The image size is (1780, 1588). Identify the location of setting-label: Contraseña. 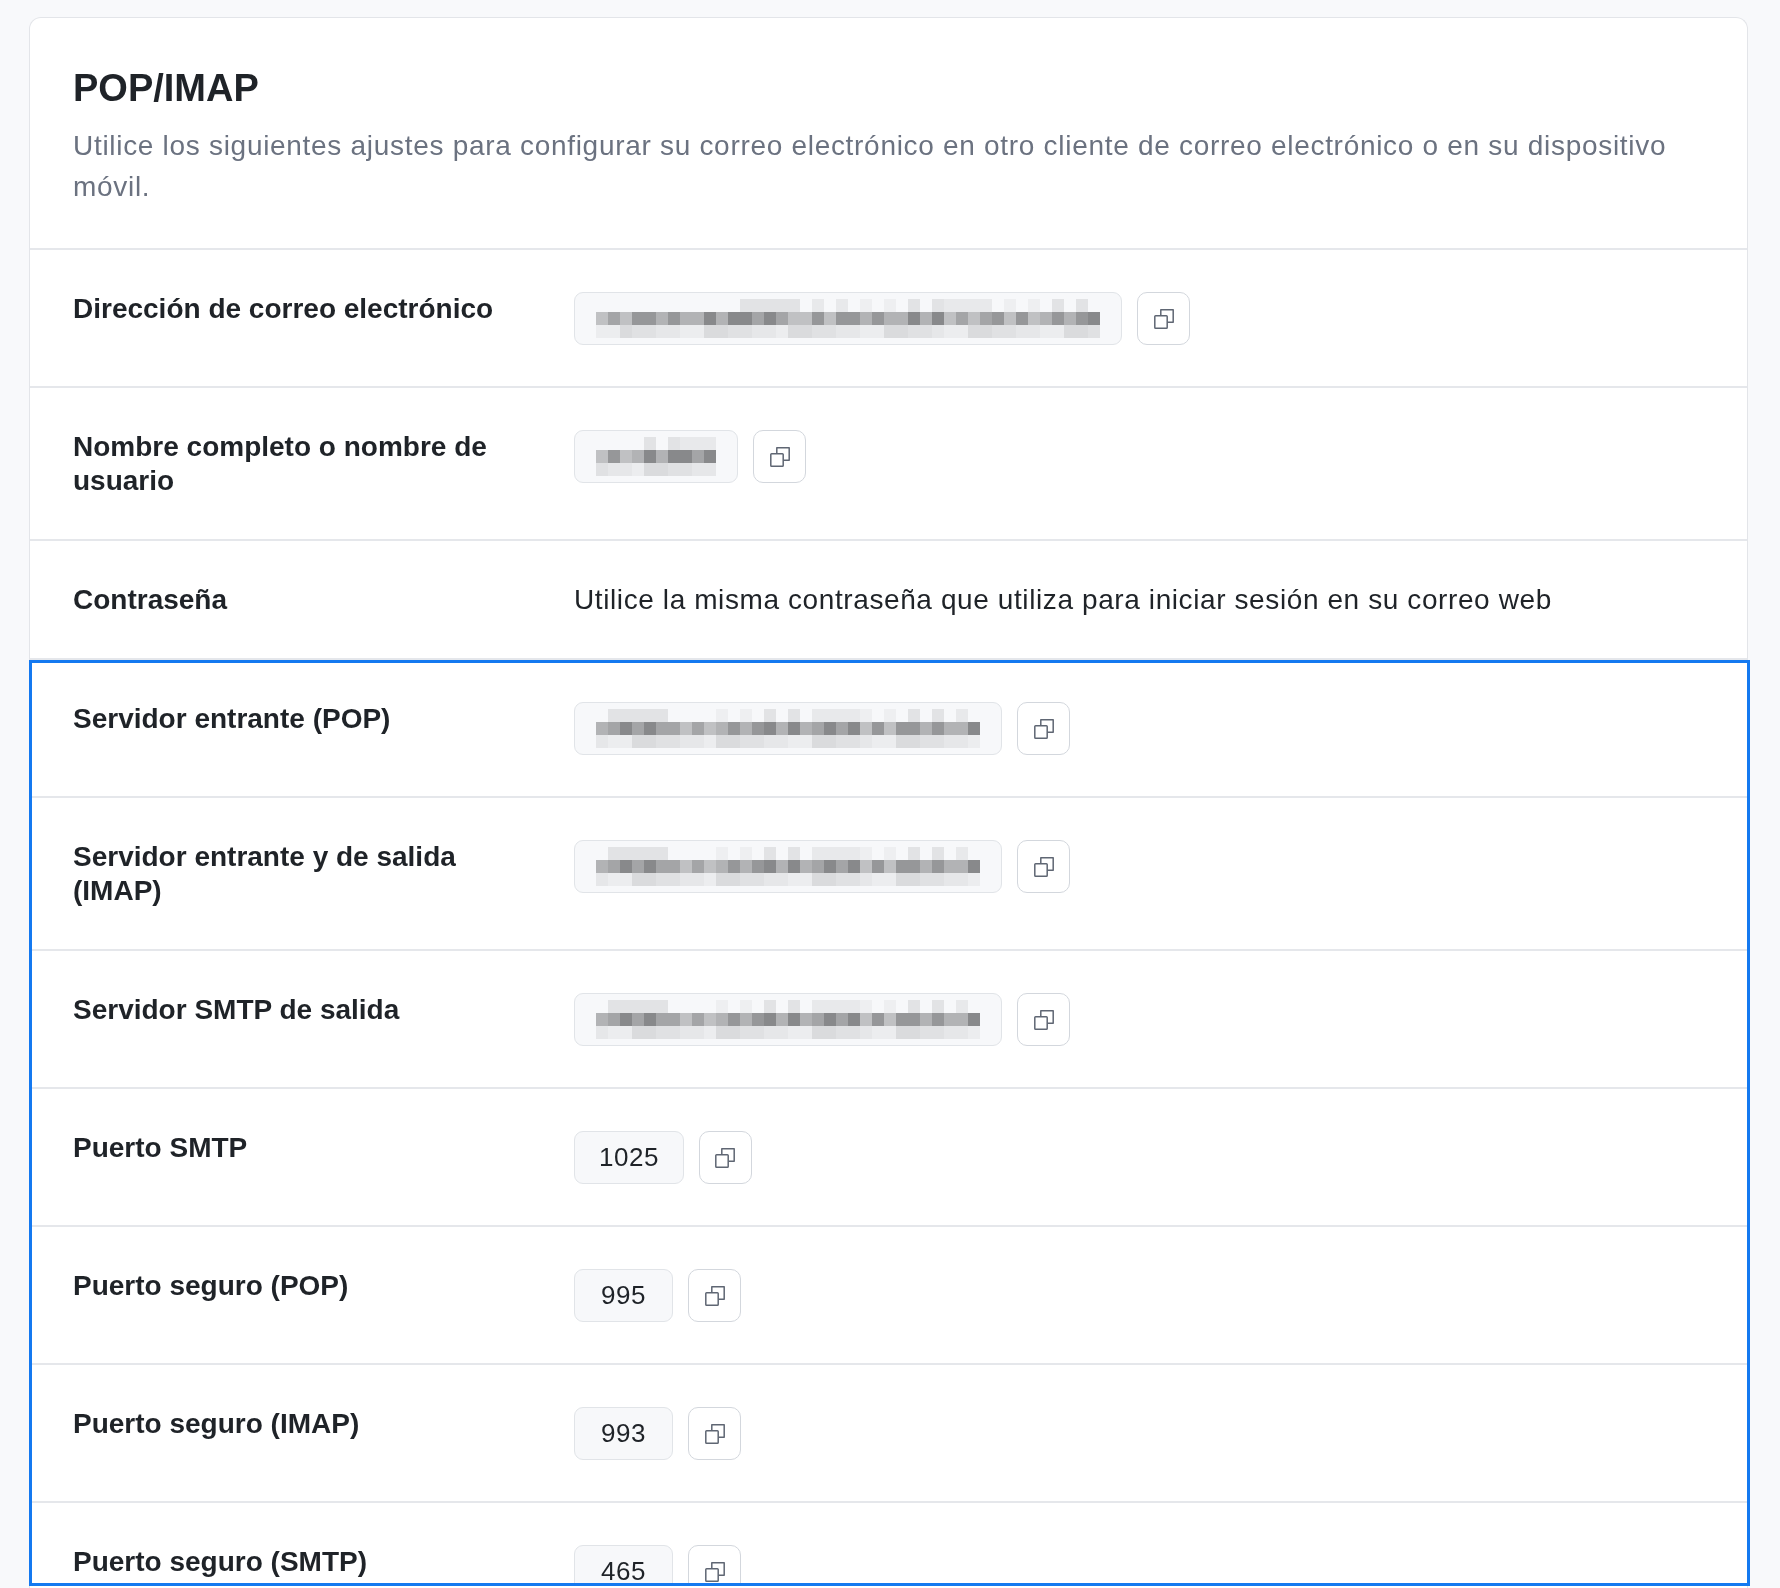
(151, 600).